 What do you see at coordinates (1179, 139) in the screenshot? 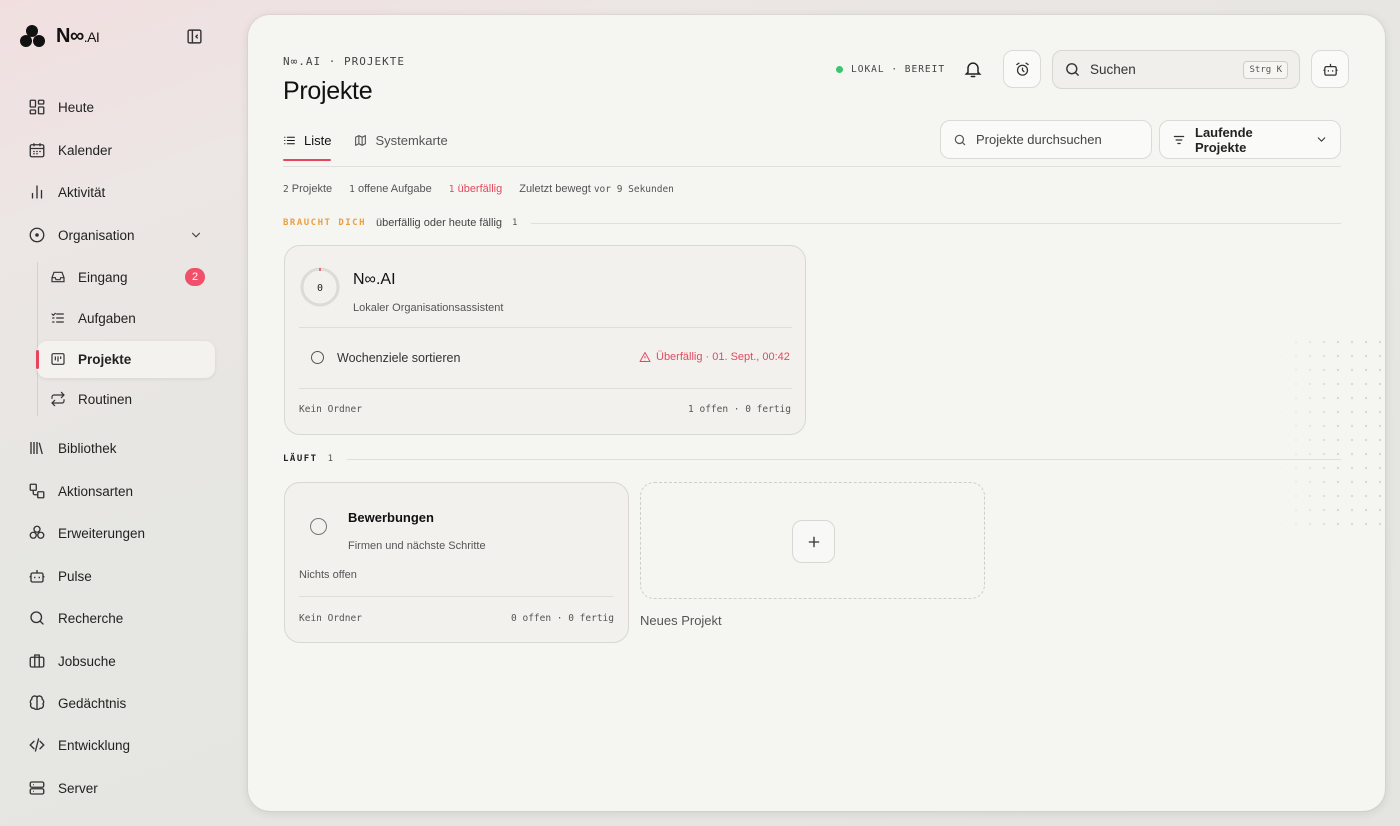
I see `filter-icon` at bounding box center [1179, 139].